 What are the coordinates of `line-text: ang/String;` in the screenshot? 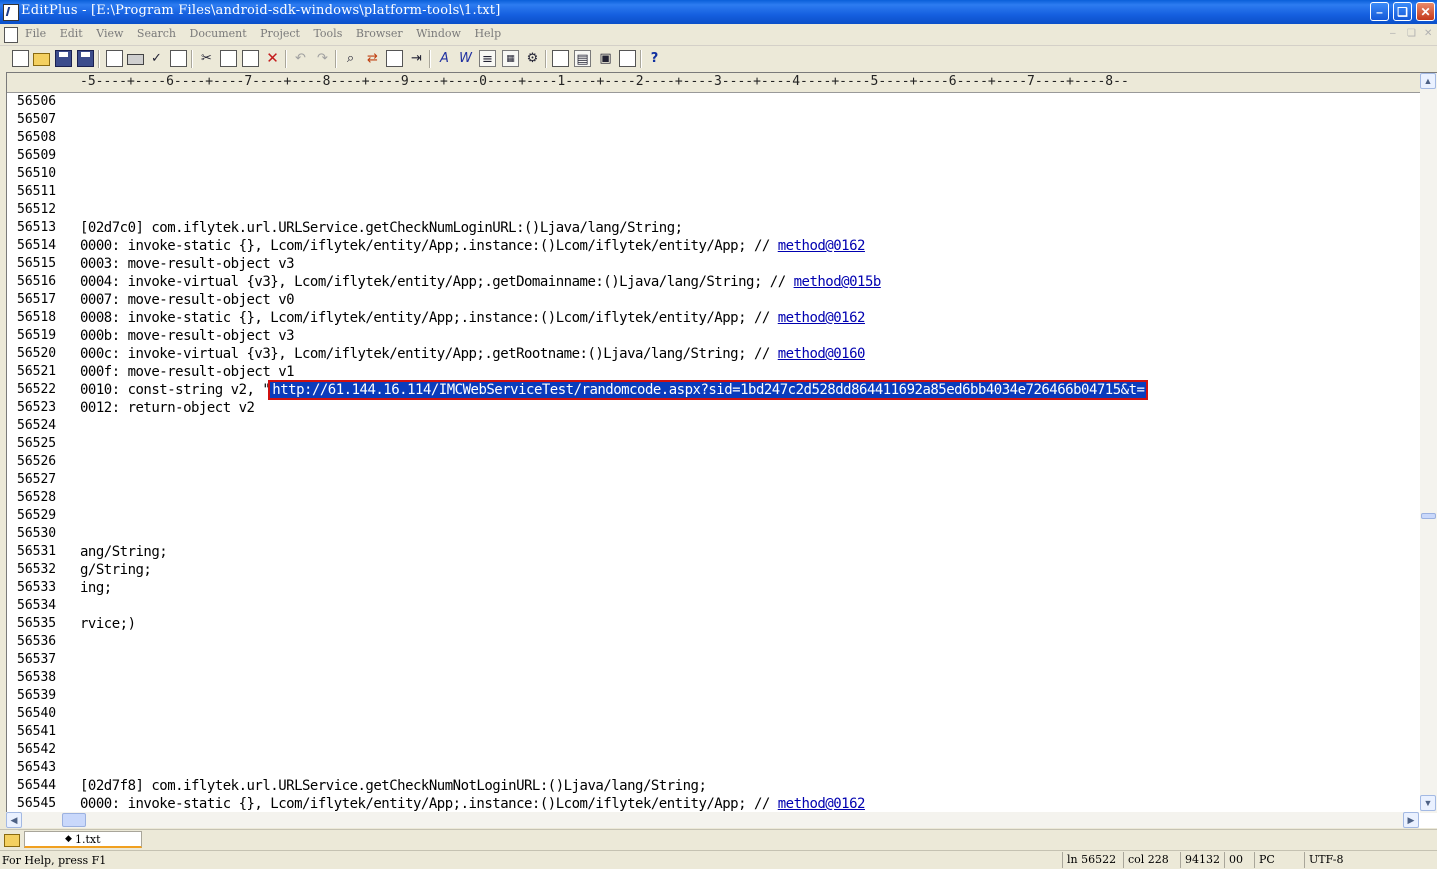 It's located at (124, 552).